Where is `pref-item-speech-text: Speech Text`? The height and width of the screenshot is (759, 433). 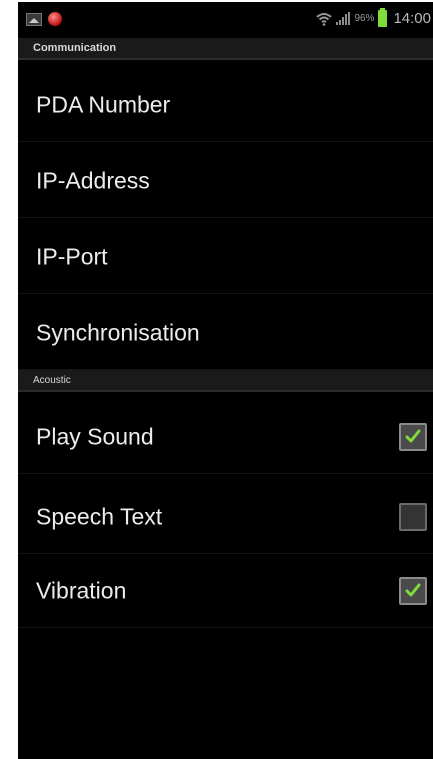 pref-item-speech-text: Speech Text is located at coordinates (225, 517).